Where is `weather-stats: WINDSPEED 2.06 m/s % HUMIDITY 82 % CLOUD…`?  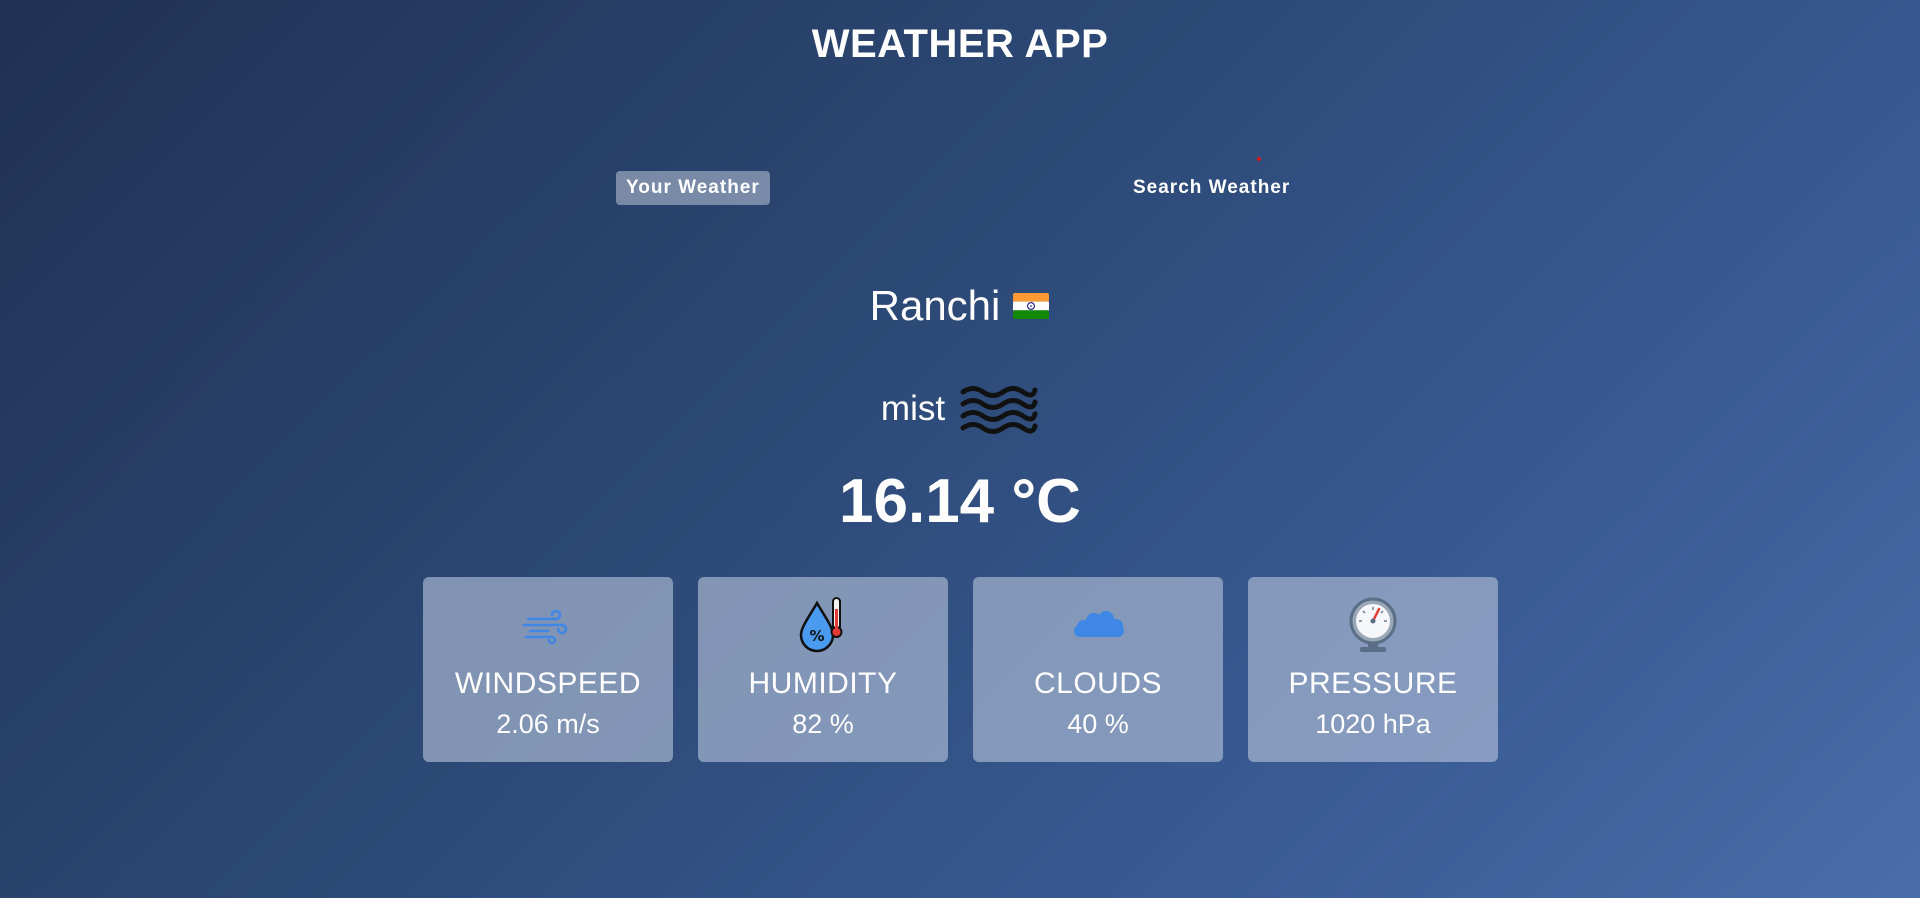 weather-stats: WINDSPEED 2.06 m/s % HUMIDITY 82 % CLOUD… is located at coordinates (960, 669).